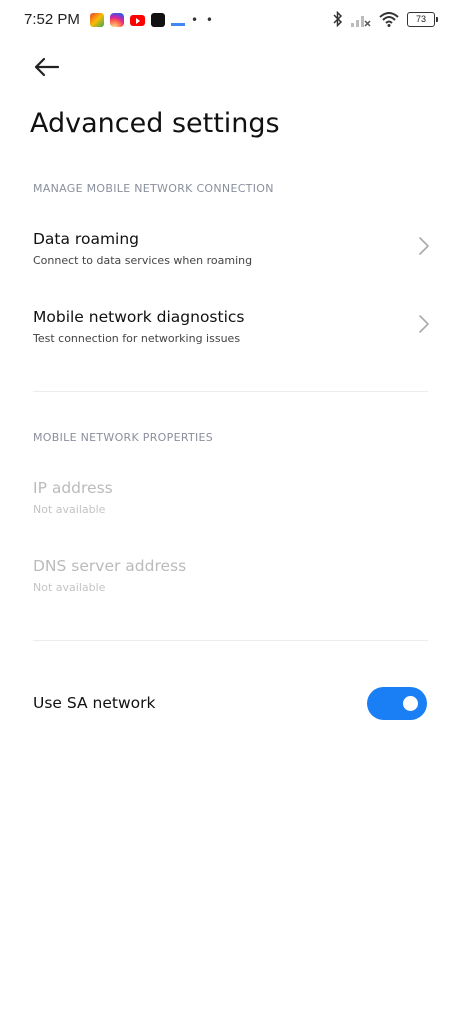 The height and width of the screenshot is (1024, 461). Describe the element at coordinates (230, 21) in the screenshot. I see `status-bar: 7:52 PM • • 73` at that location.